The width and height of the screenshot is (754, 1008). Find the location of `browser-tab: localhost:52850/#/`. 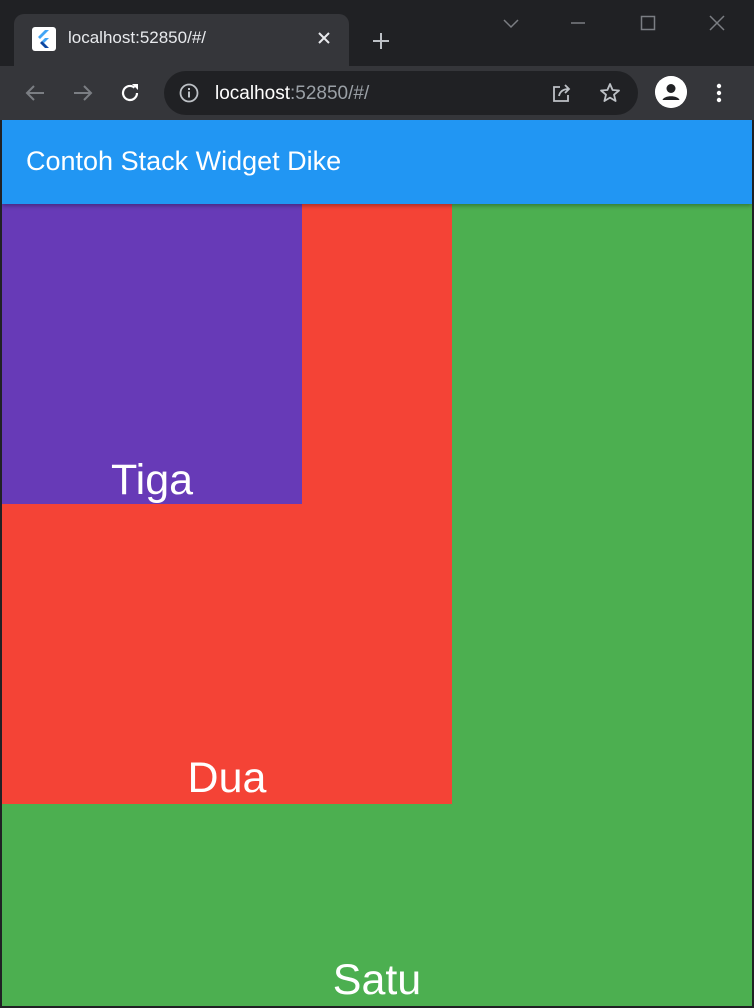

browser-tab: localhost:52850/#/ is located at coordinates (181, 40).